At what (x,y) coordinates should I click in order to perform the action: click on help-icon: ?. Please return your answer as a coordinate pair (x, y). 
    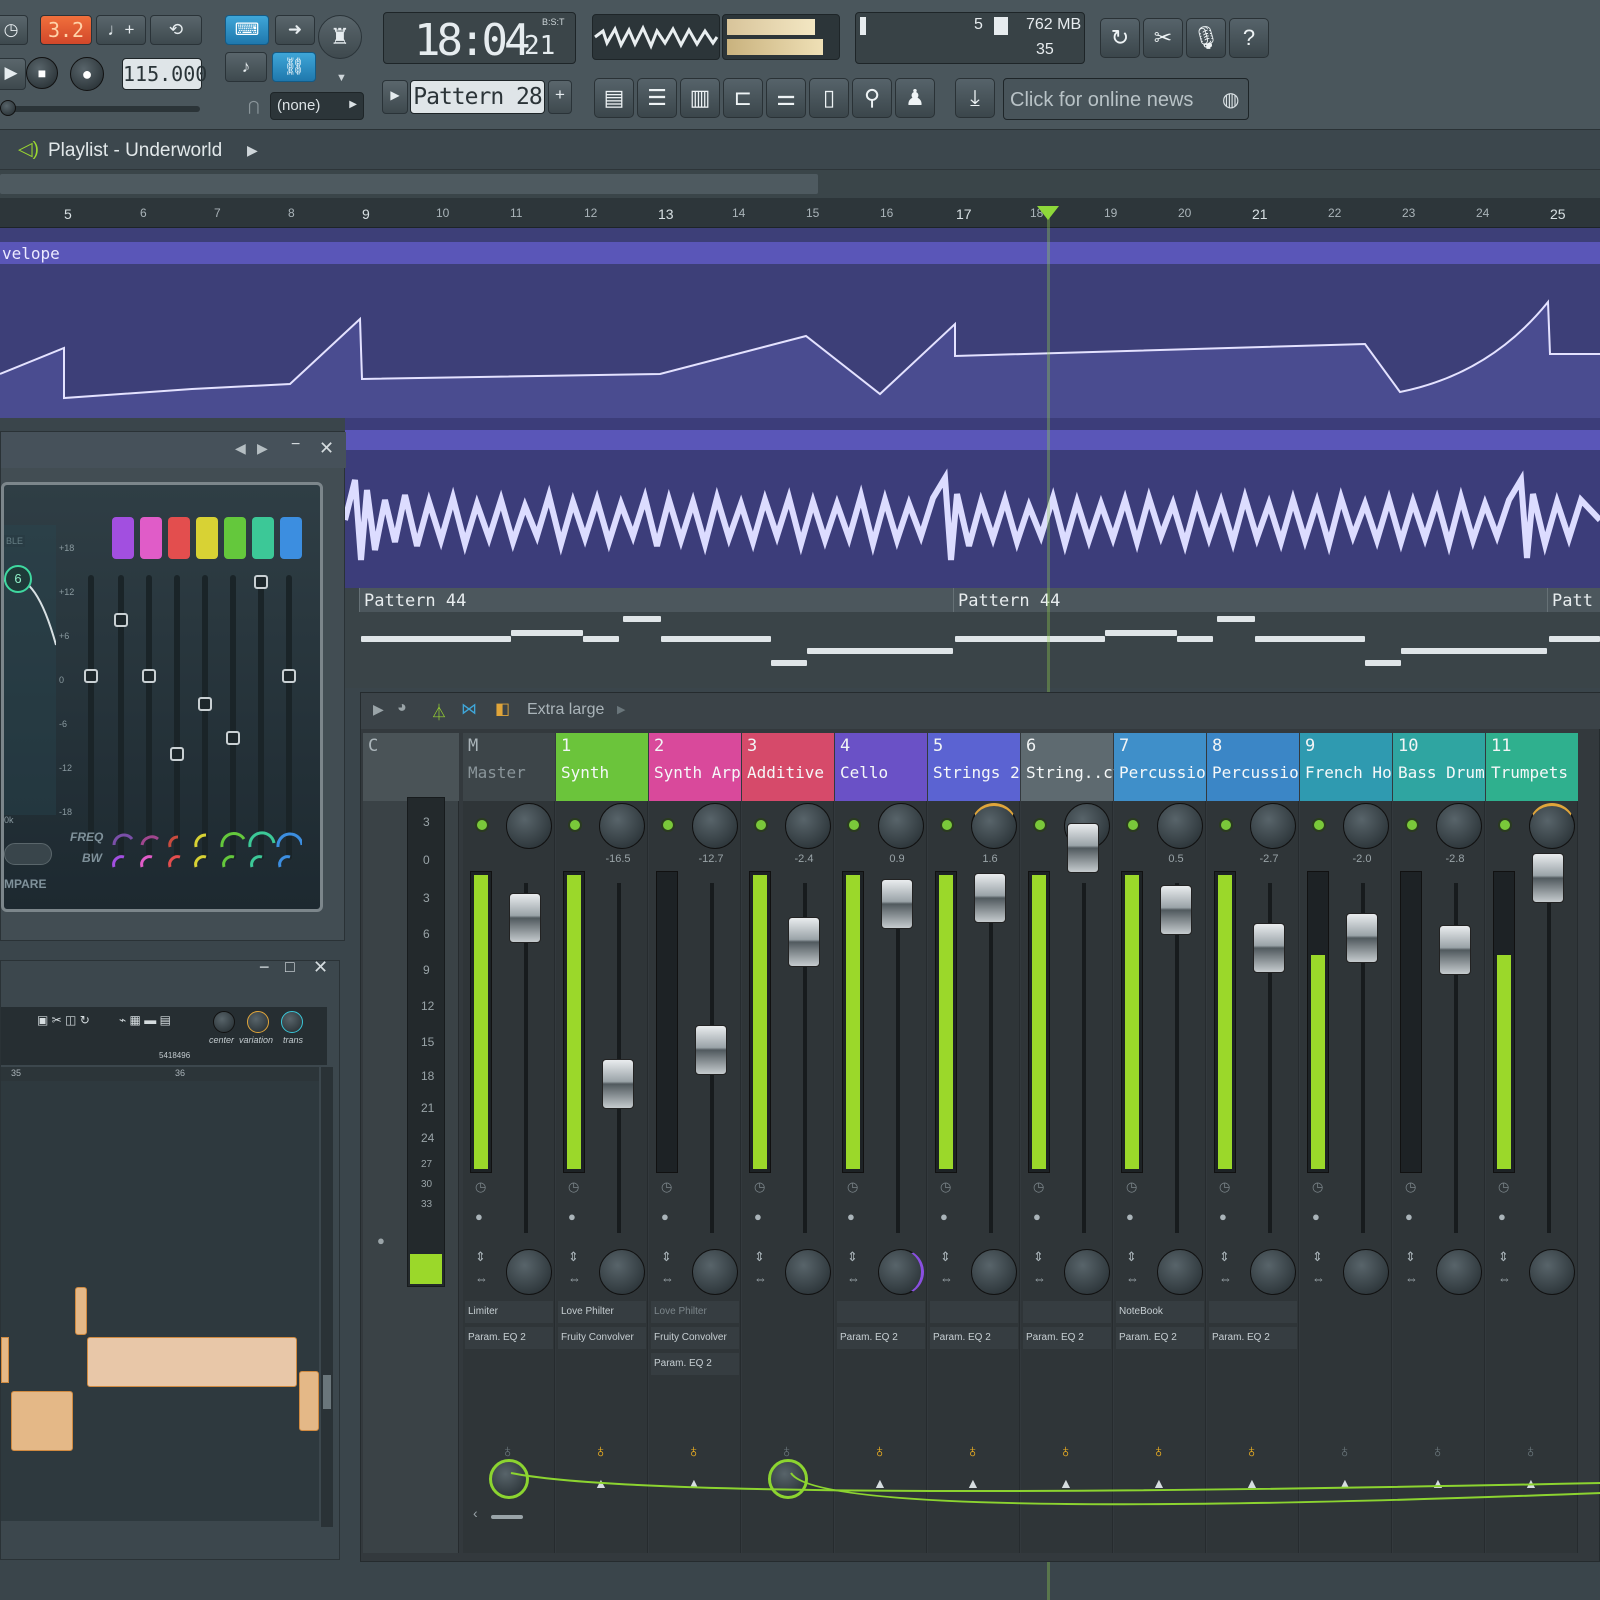
    Looking at the image, I should click on (1249, 38).